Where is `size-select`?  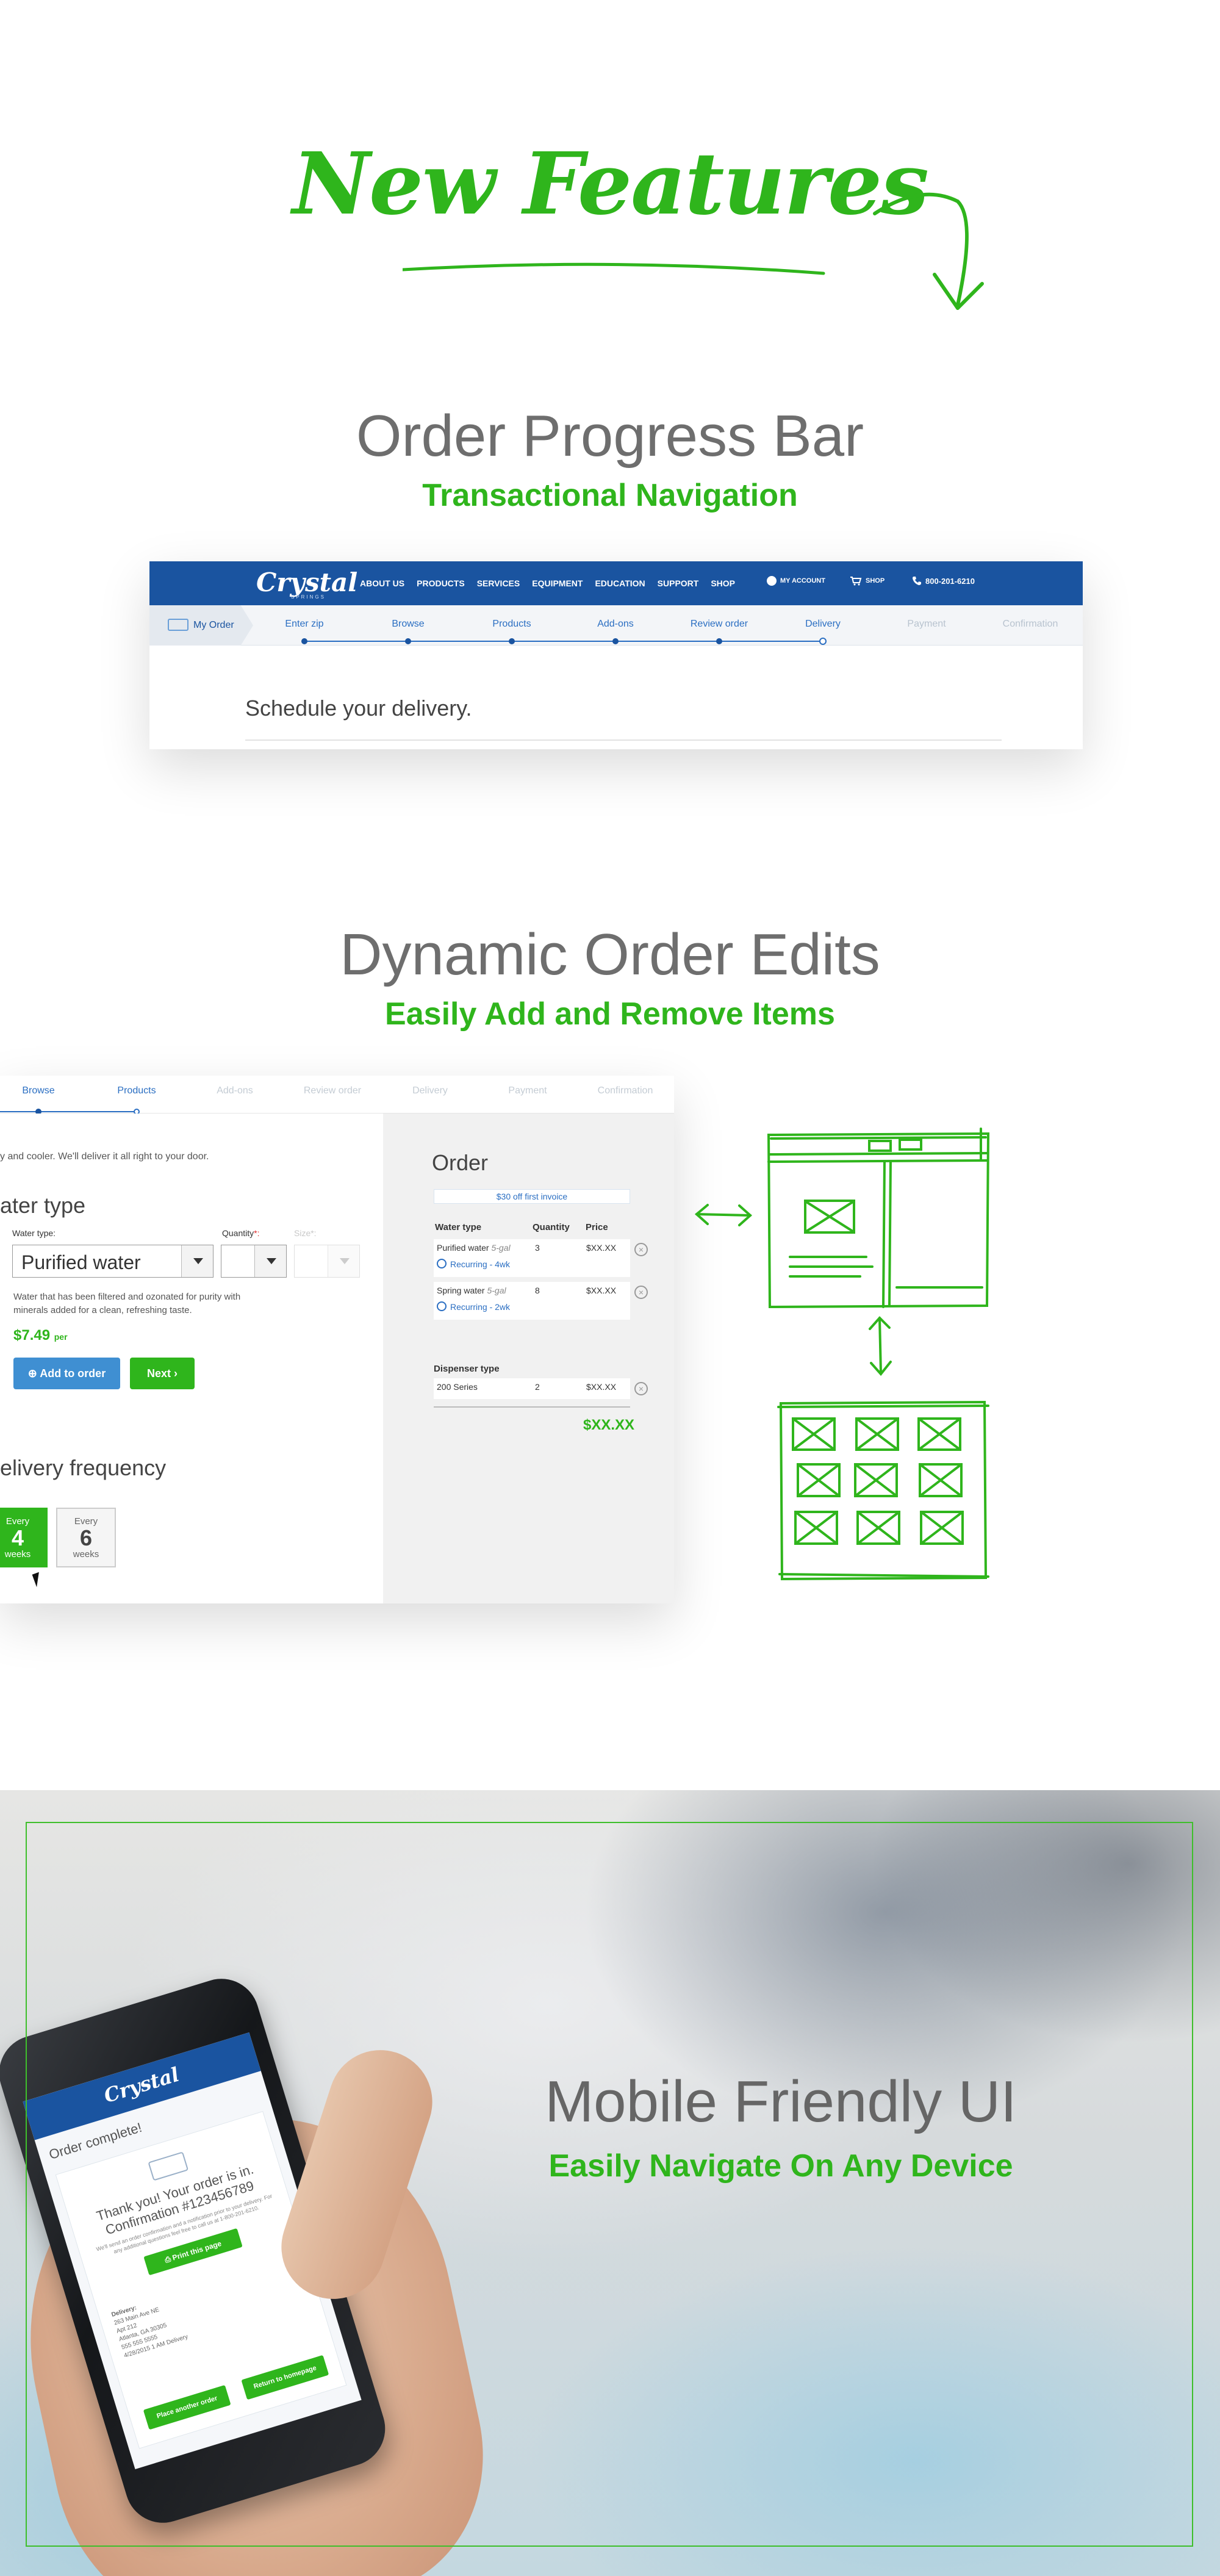 size-select is located at coordinates (327, 1261).